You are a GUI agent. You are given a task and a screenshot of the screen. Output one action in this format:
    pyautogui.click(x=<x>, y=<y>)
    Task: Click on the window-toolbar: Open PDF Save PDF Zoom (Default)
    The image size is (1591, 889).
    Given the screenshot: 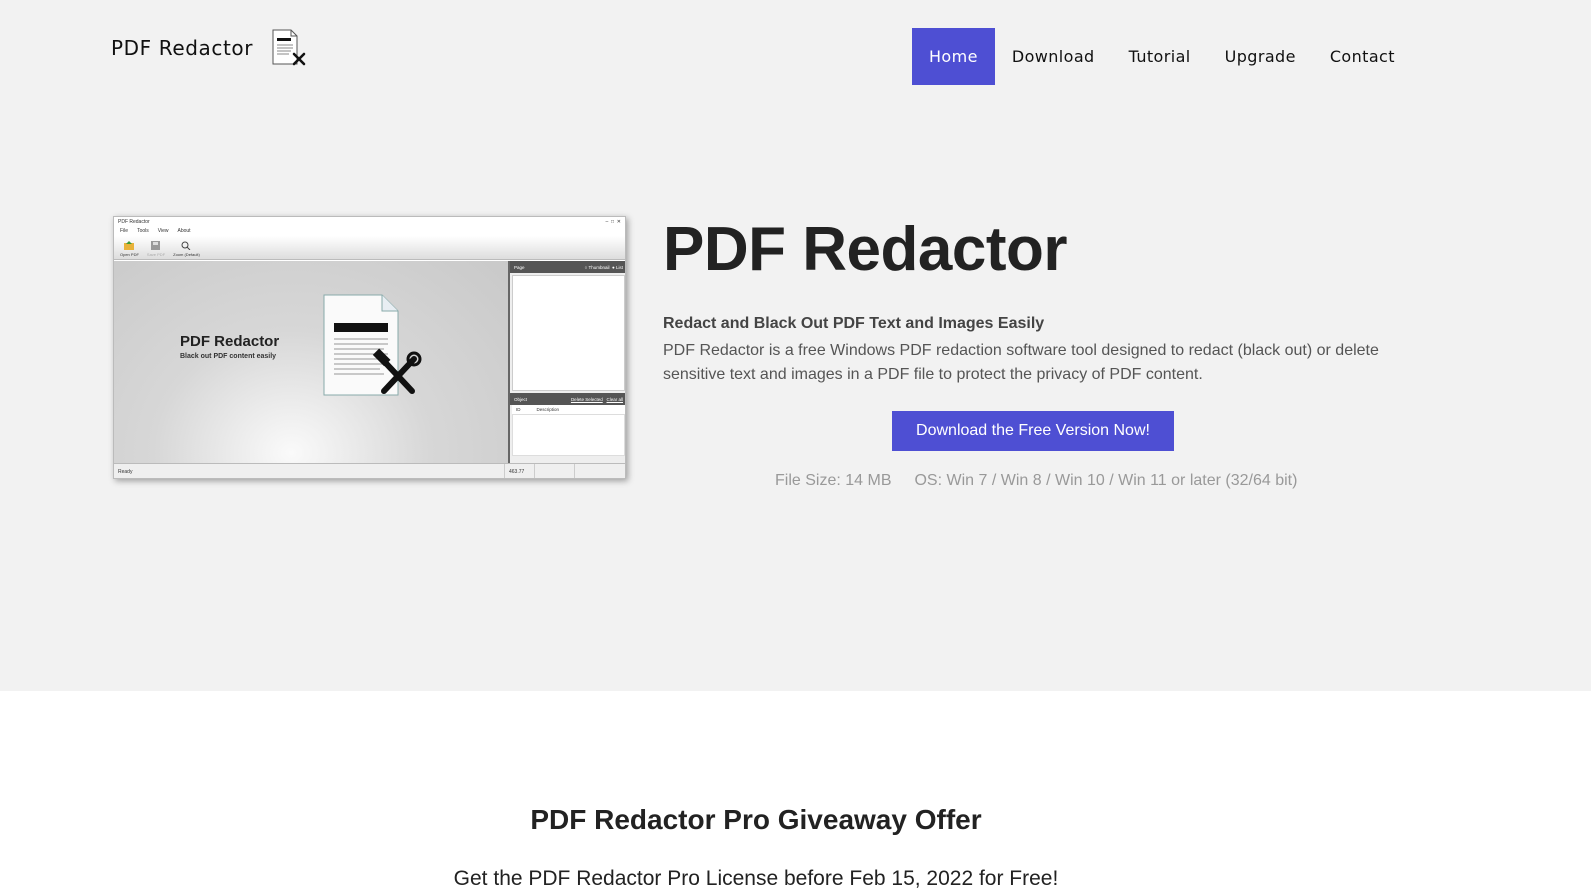 What is the action you would take?
    pyautogui.click(x=369, y=248)
    